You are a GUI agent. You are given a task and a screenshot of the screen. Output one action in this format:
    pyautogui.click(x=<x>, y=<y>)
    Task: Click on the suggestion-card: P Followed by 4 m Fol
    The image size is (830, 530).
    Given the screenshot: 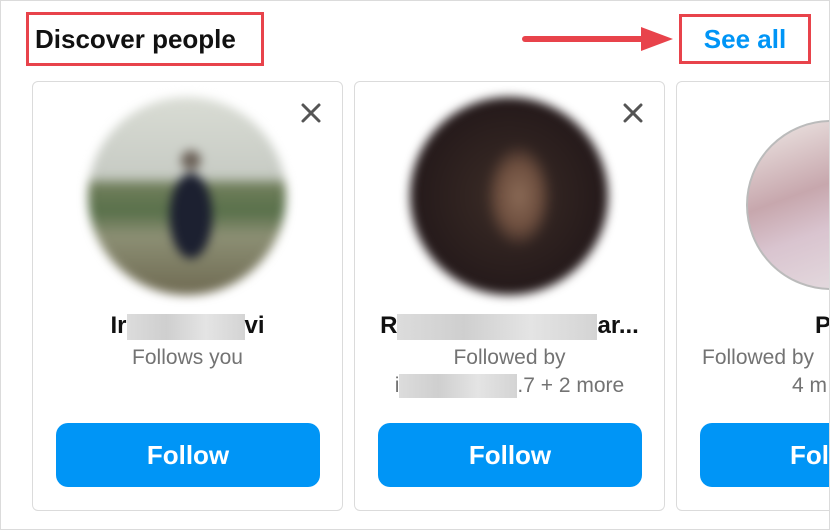 What is the action you would take?
    pyautogui.click(x=752, y=296)
    